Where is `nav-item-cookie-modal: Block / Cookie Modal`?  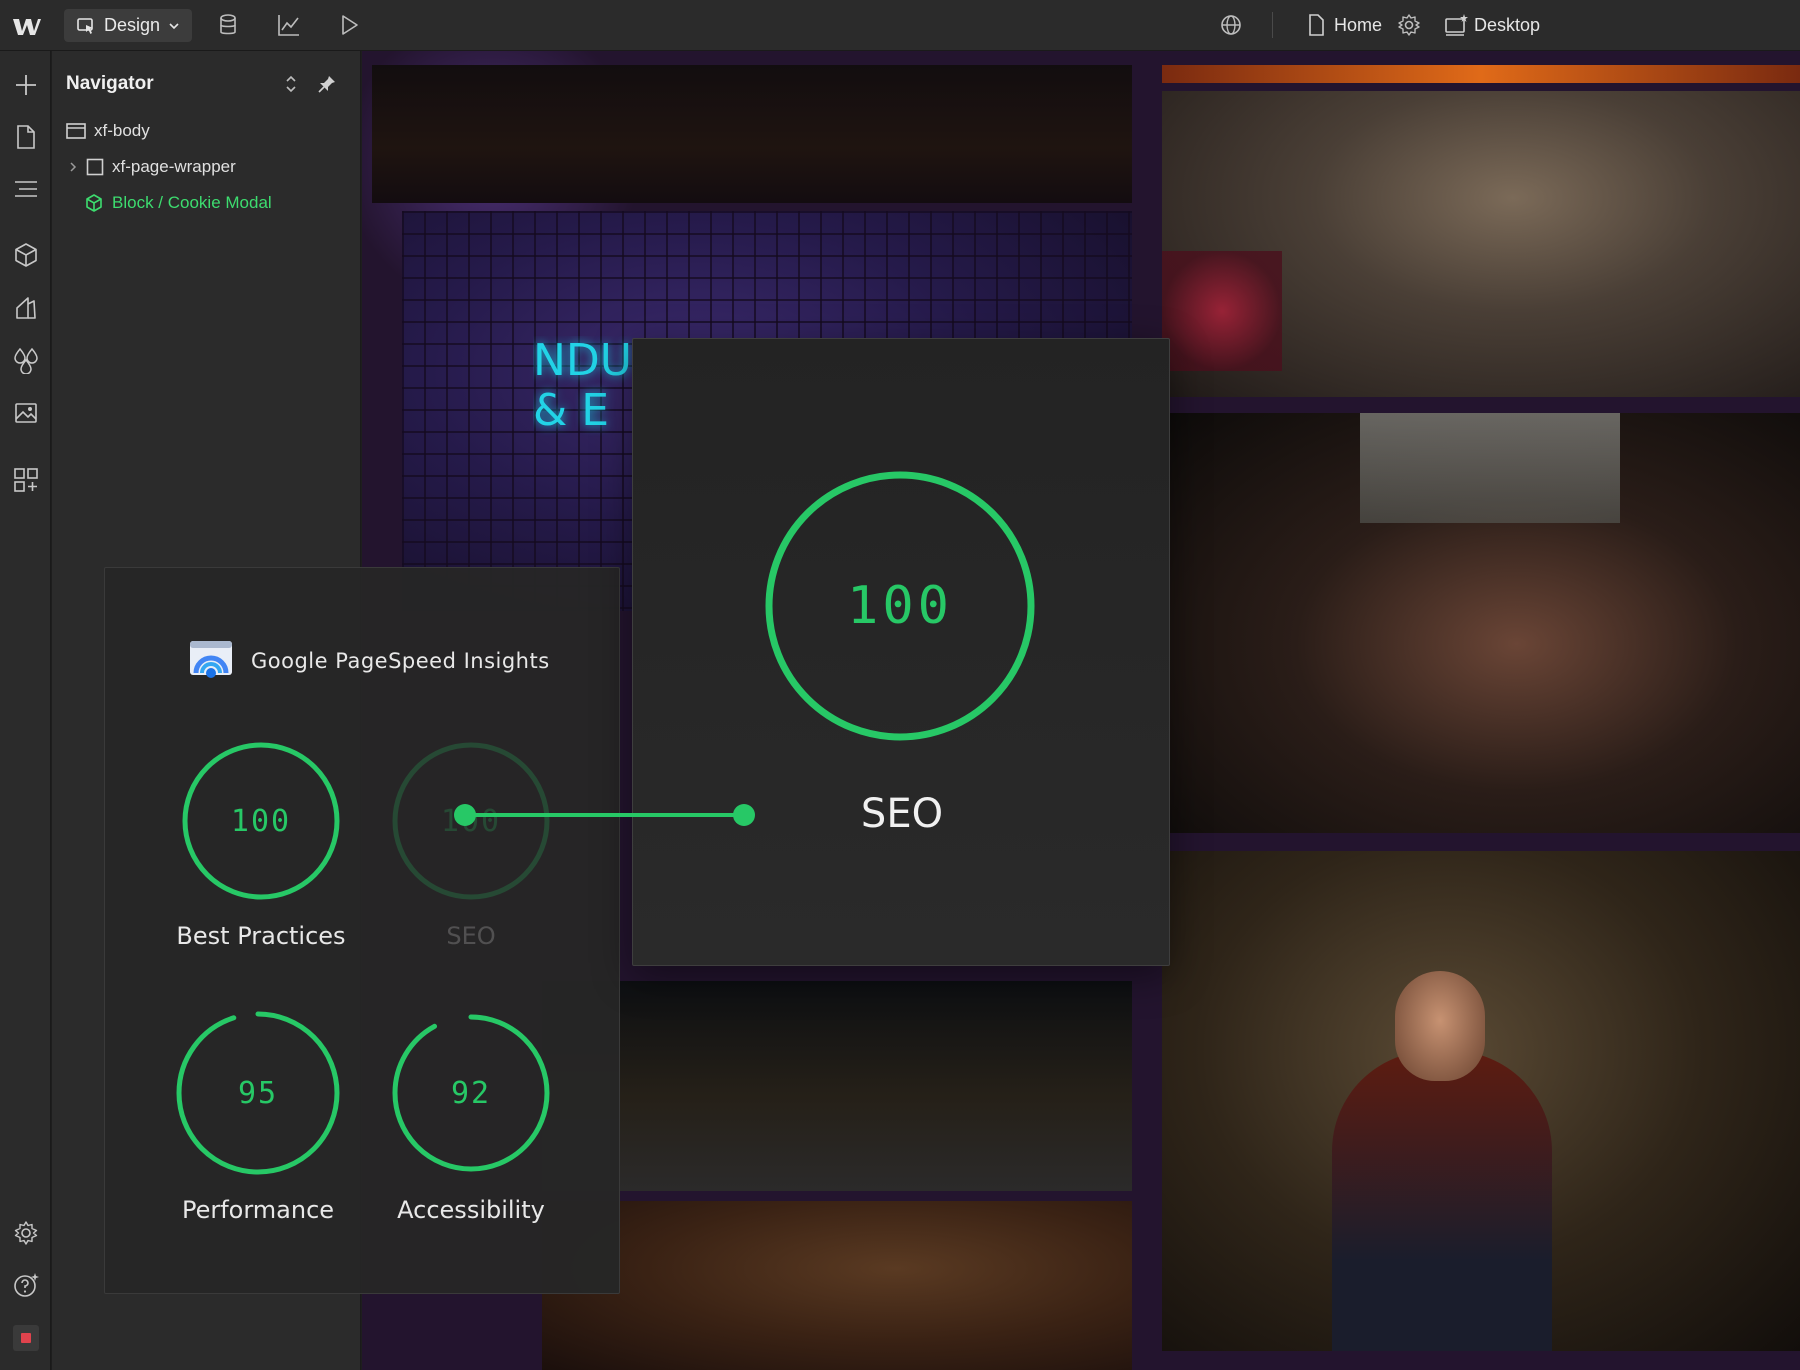 nav-item-cookie-modal: Block / Cookie Modal is located at coordinates (178, 203).